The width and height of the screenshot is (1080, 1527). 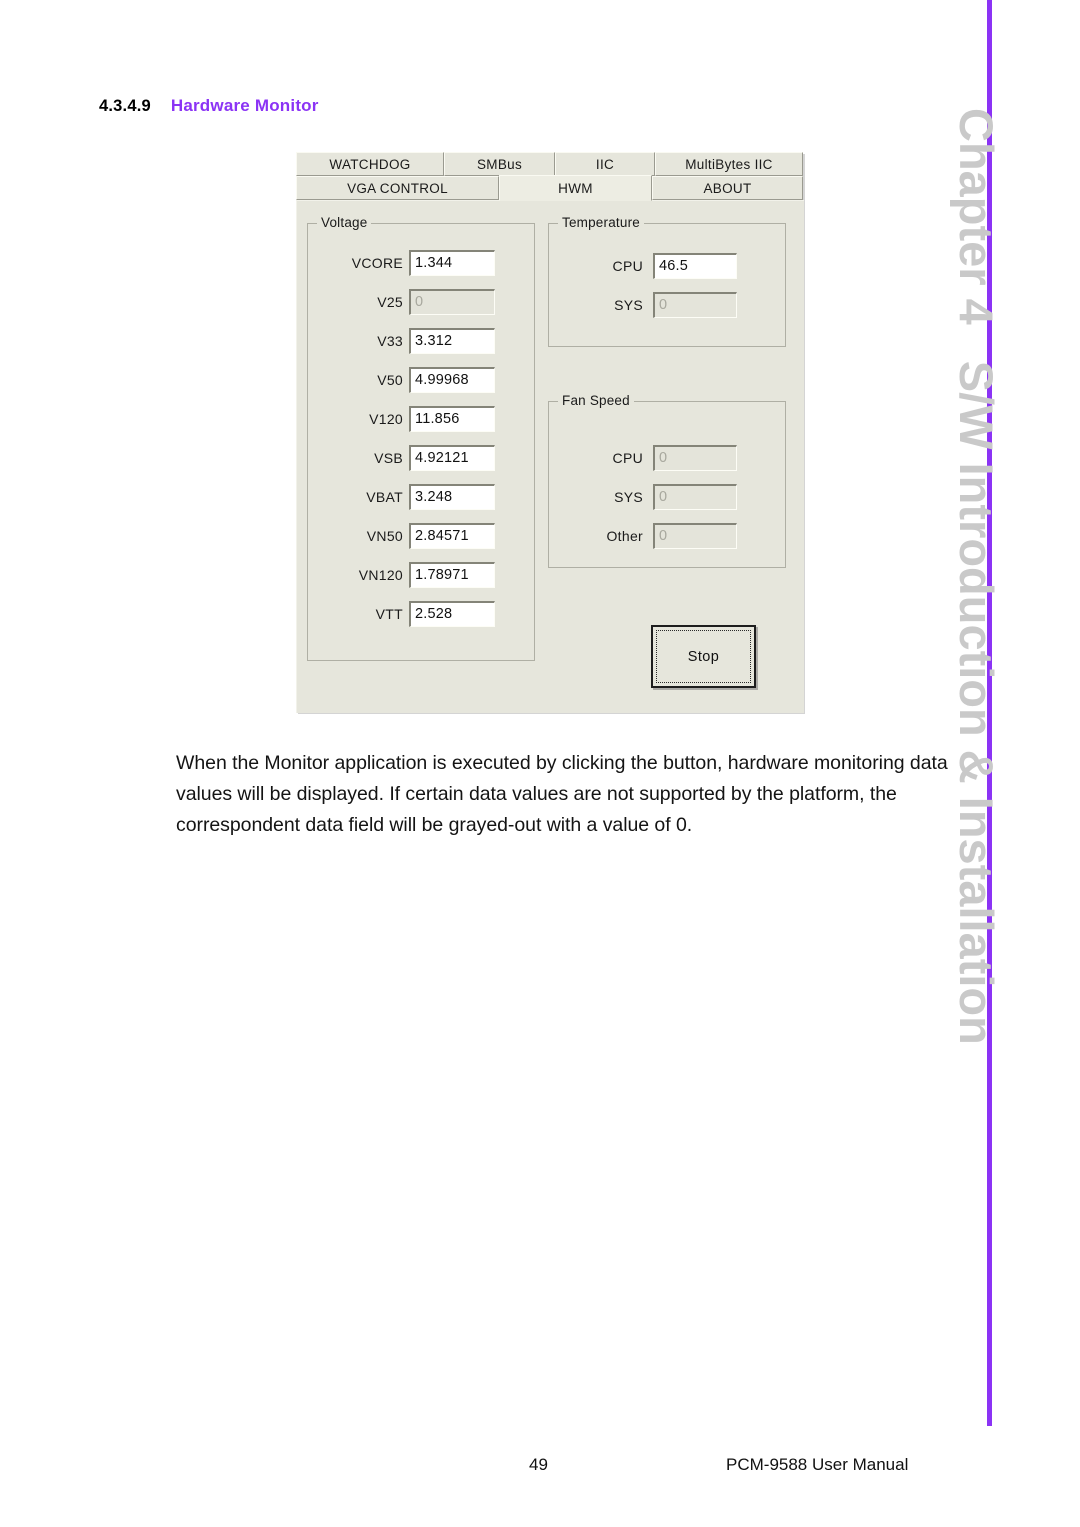 I want to click on voltage-label-vsb: VSB, so click(x=388, y=458).